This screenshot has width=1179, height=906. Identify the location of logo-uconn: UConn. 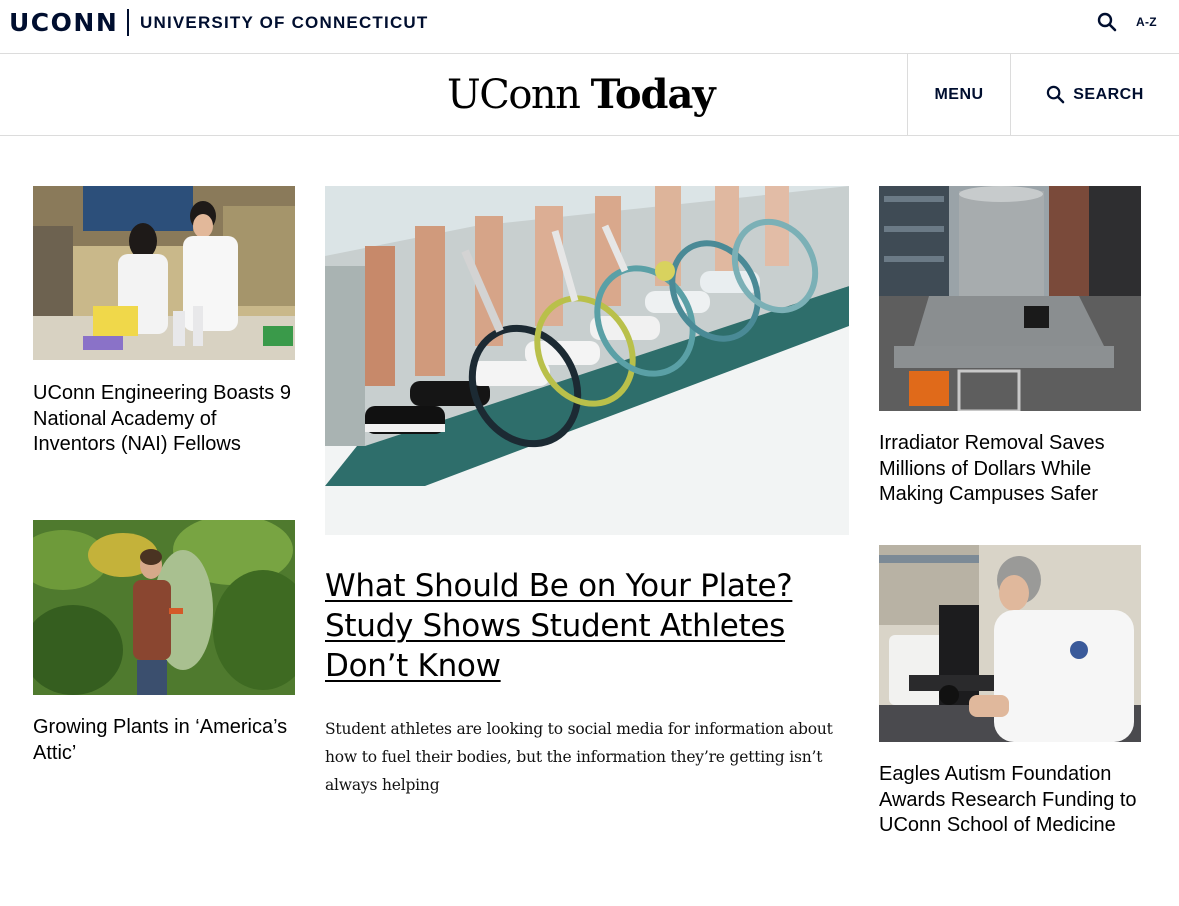
(514, 95).